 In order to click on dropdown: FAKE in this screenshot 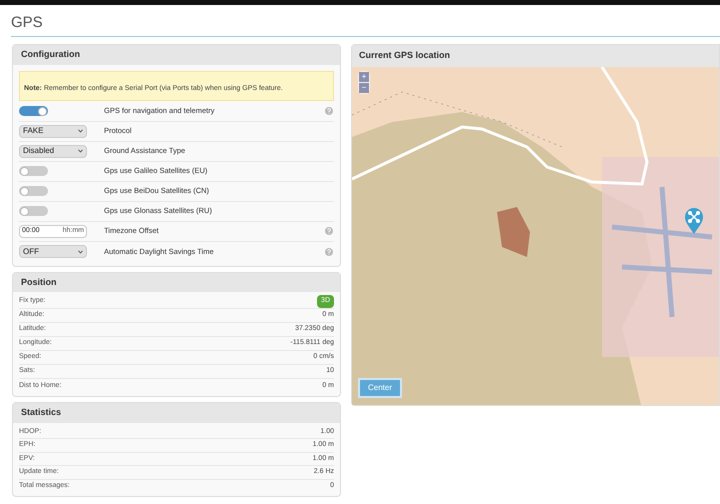, I will do `click(53, 131)`.